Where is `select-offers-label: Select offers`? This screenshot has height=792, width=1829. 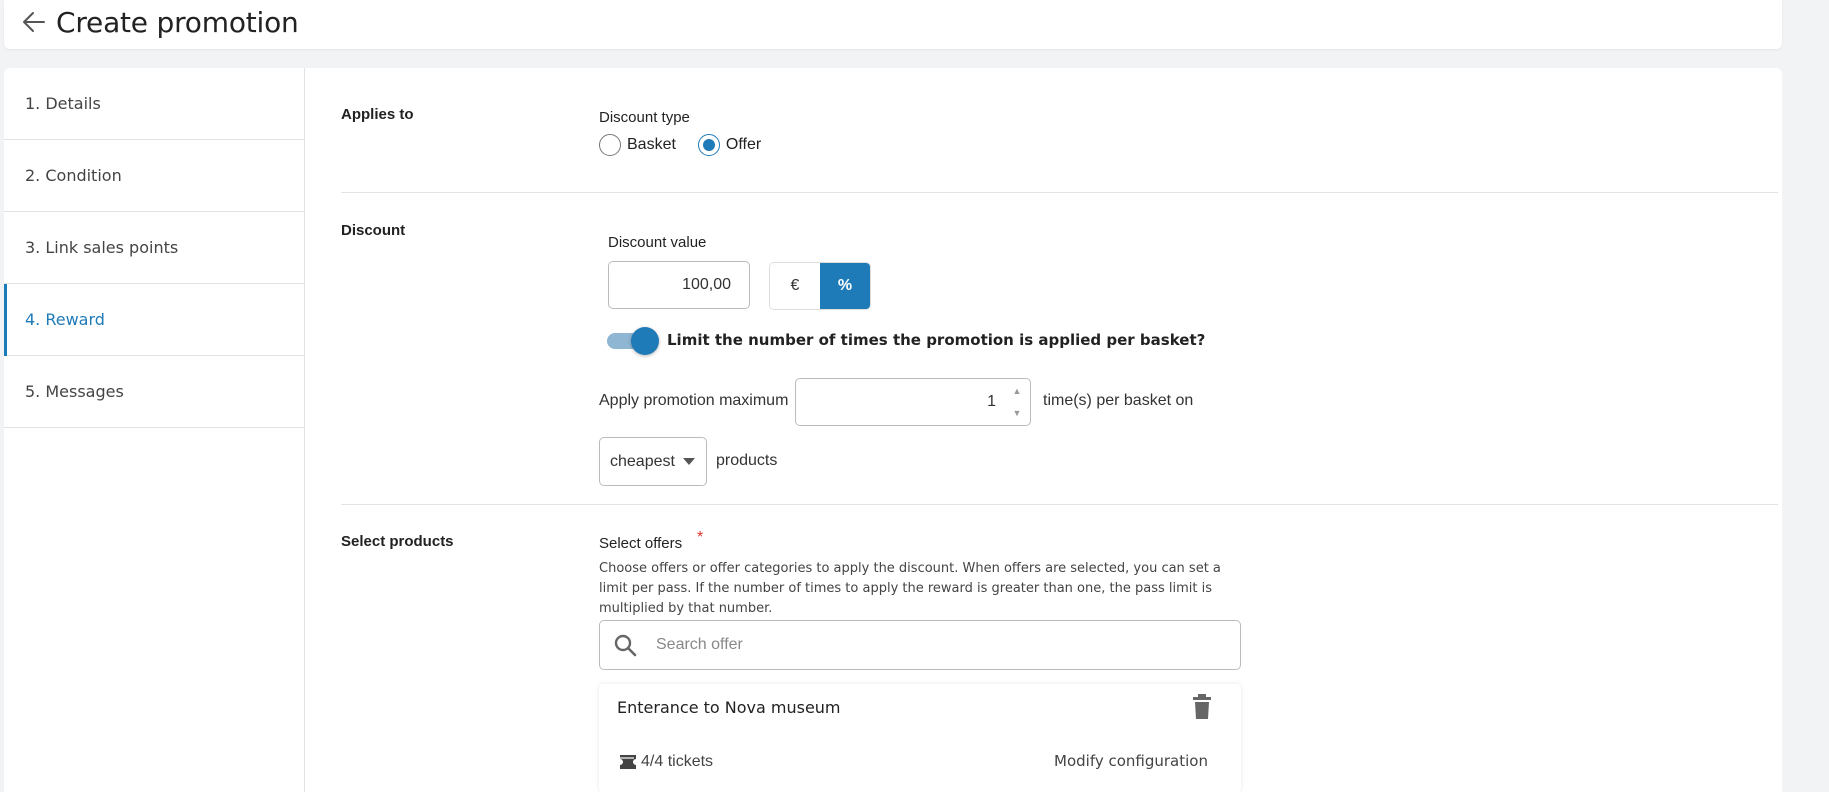 select-offers-label: Select offers is located at coordinates (641, 543).